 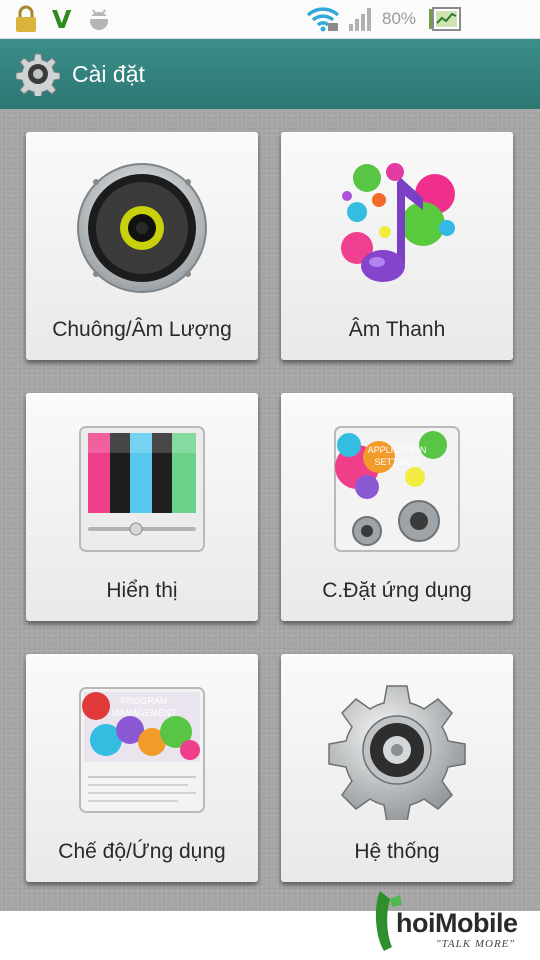 What do you see at coordinates (397, 851) in the screenshot?
I see `tile-label: Hệ thống` at bounding box center [397, 851].